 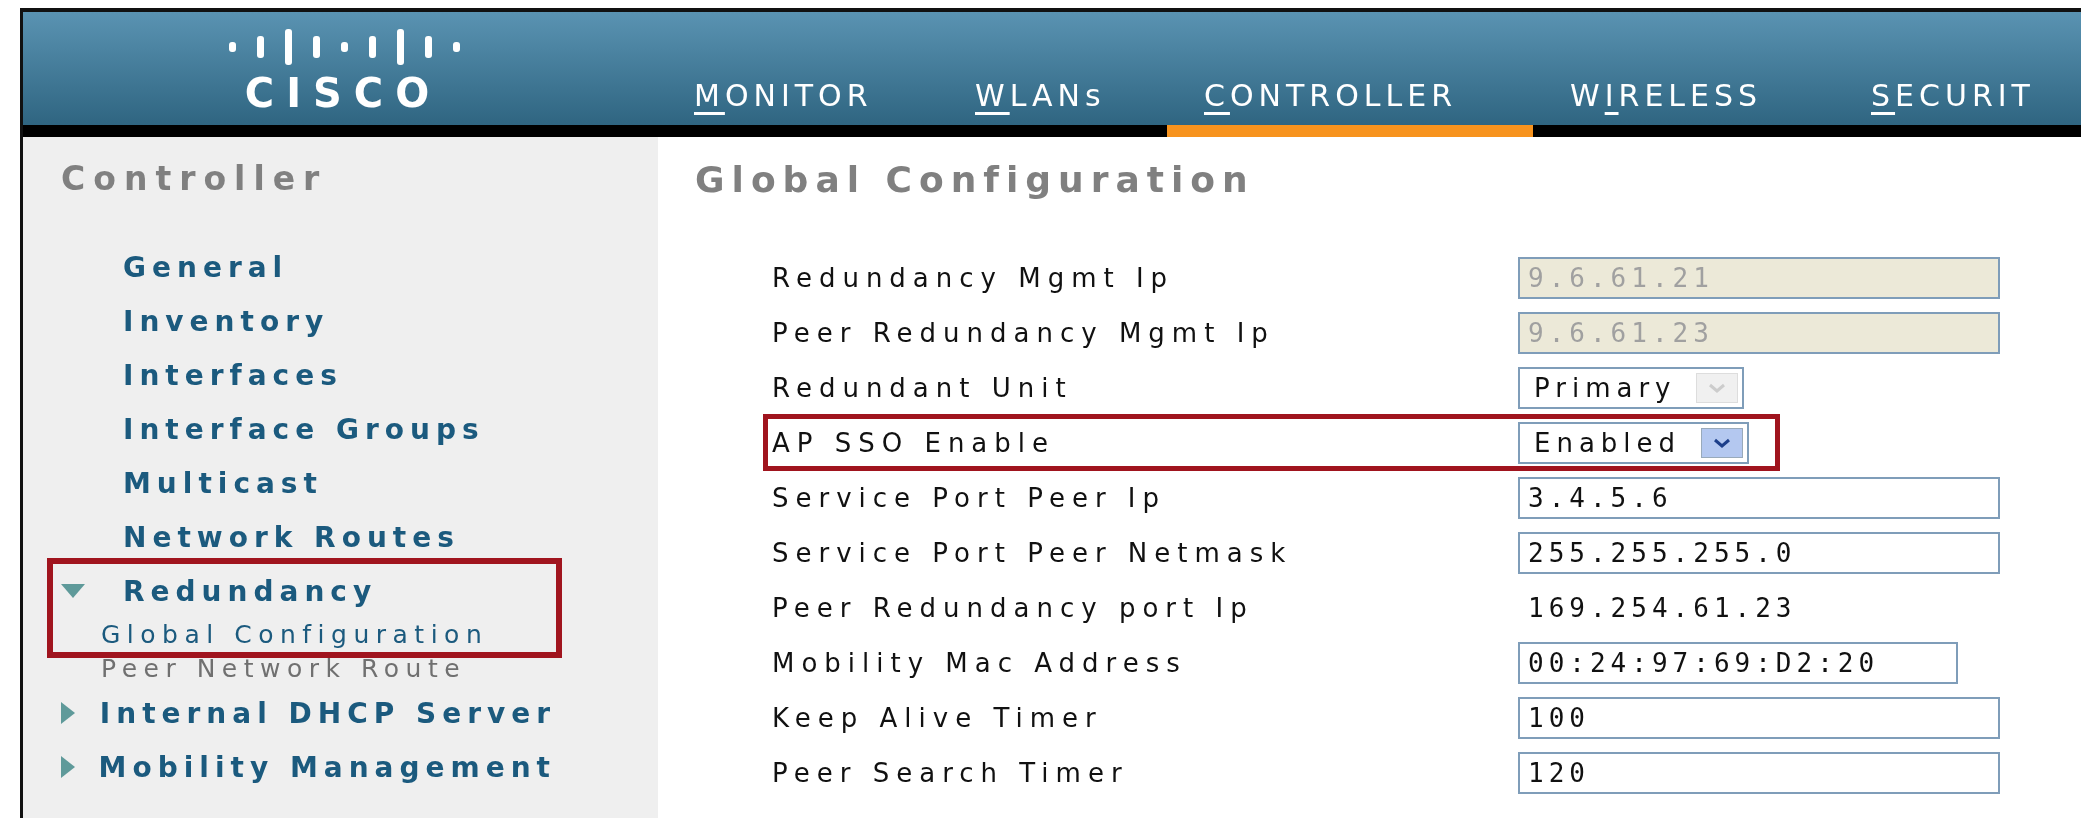 I want to click on sidebar-title: Controller, so click(x=195, y=178).